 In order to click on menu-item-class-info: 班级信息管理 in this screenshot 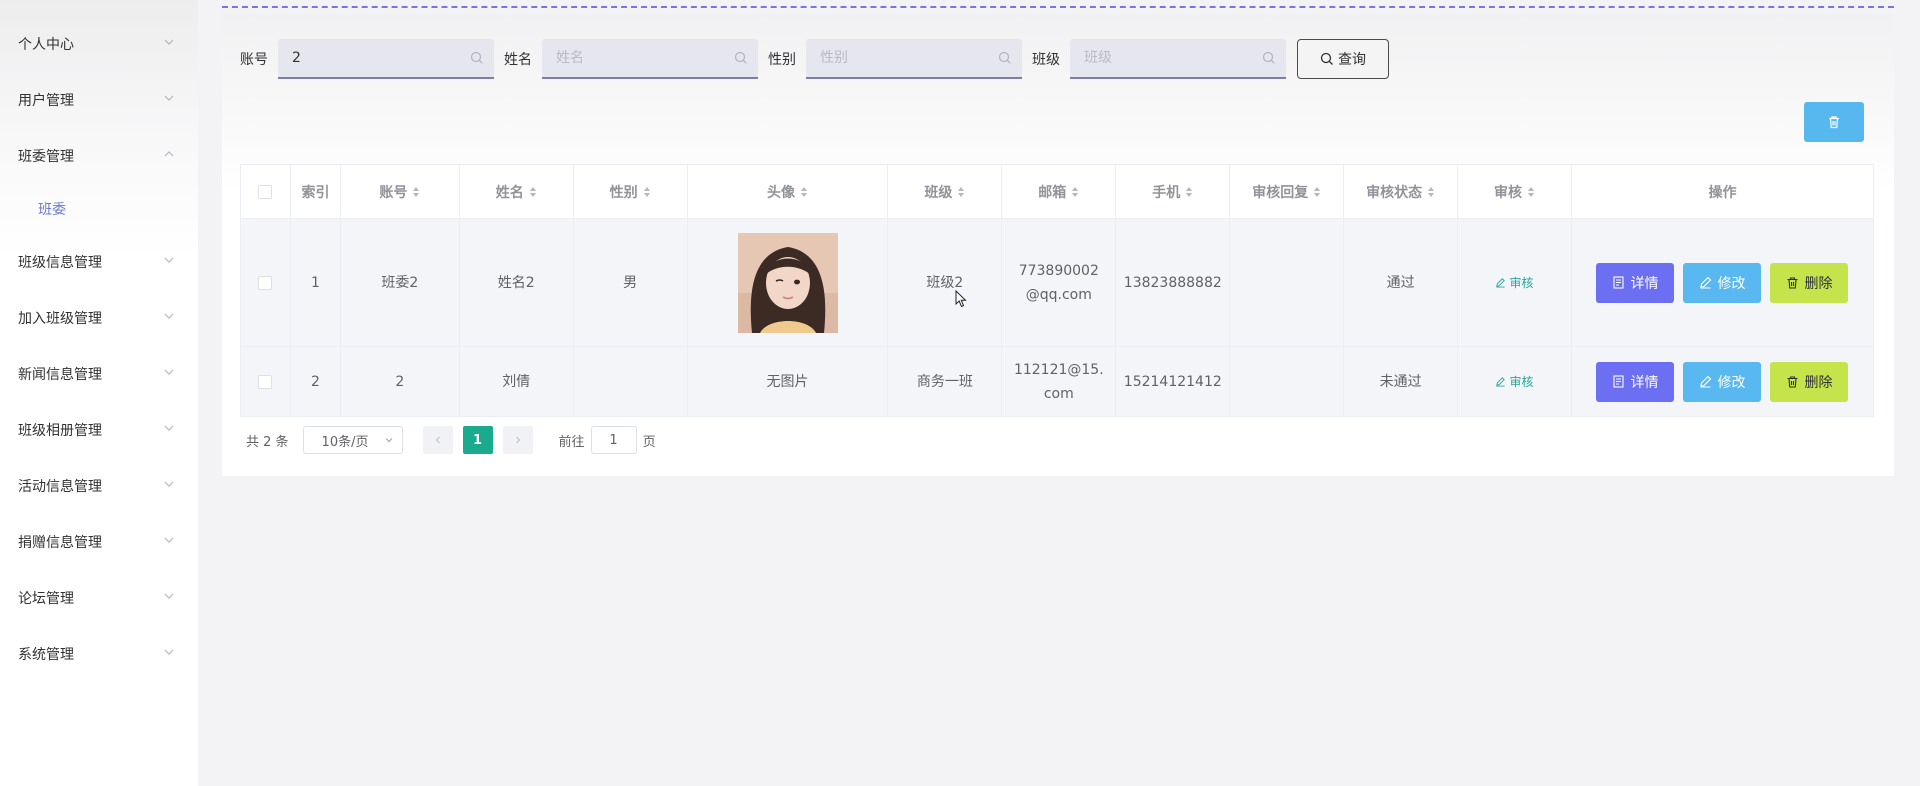, I will do `click(99, 262)`.